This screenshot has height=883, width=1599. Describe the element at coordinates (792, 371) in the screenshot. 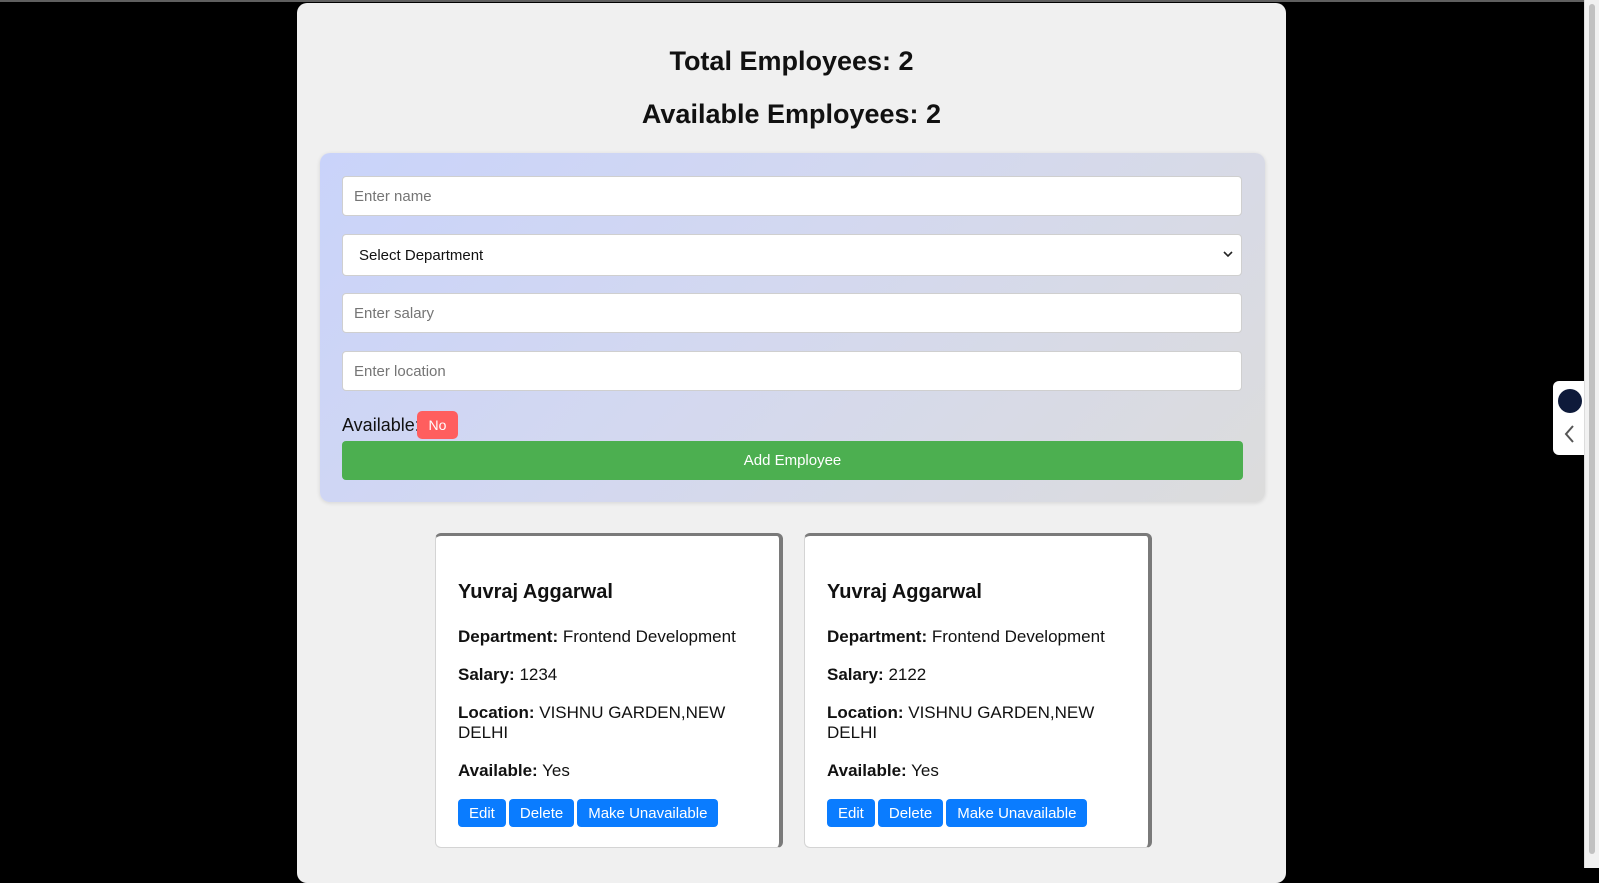

I see `location-input` at that location.